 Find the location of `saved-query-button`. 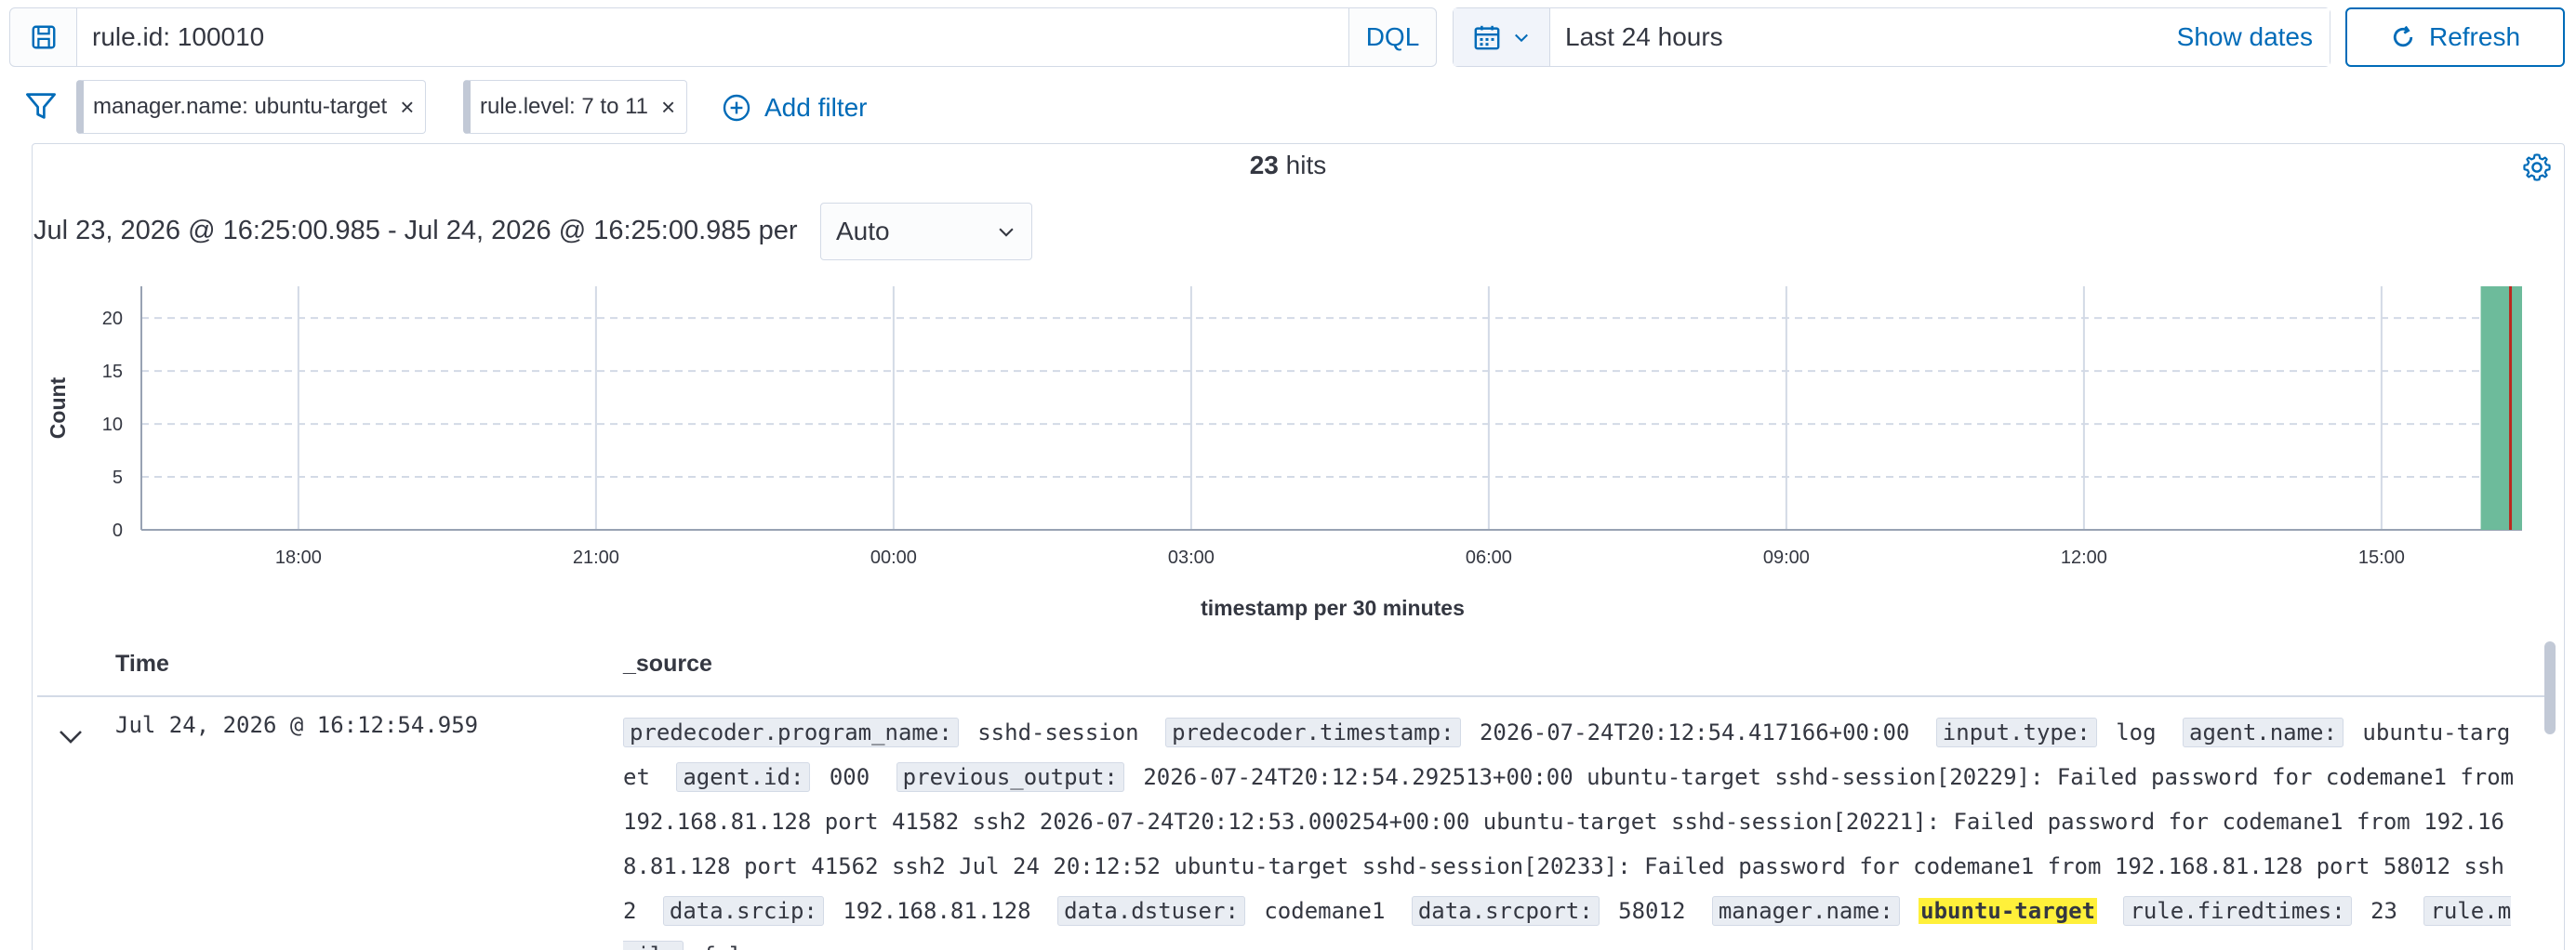

saved-query-button is located at coordinates (43, 37).